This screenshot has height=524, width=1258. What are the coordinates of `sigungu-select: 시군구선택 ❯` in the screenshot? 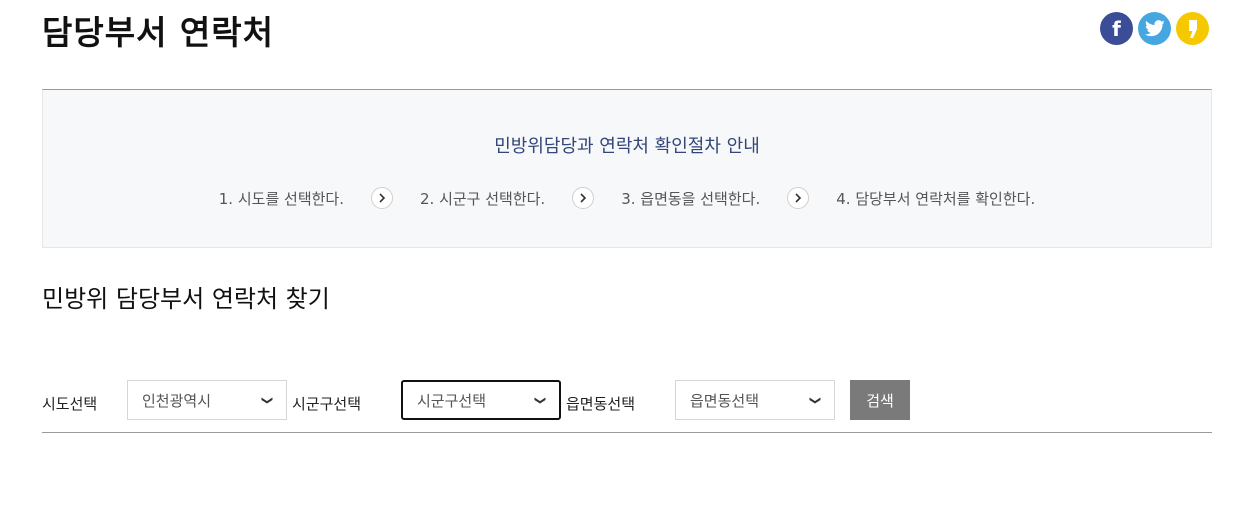 It's located at (481, 400).